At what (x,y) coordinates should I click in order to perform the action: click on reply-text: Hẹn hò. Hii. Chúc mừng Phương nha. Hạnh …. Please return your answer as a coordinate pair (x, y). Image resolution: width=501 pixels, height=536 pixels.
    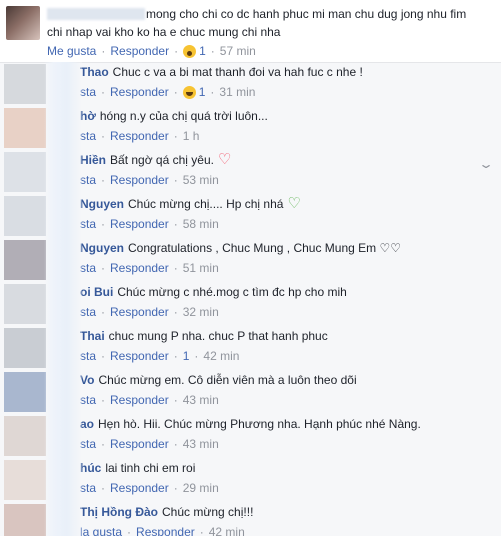
    Looking at the image, I should click on (259, 424).